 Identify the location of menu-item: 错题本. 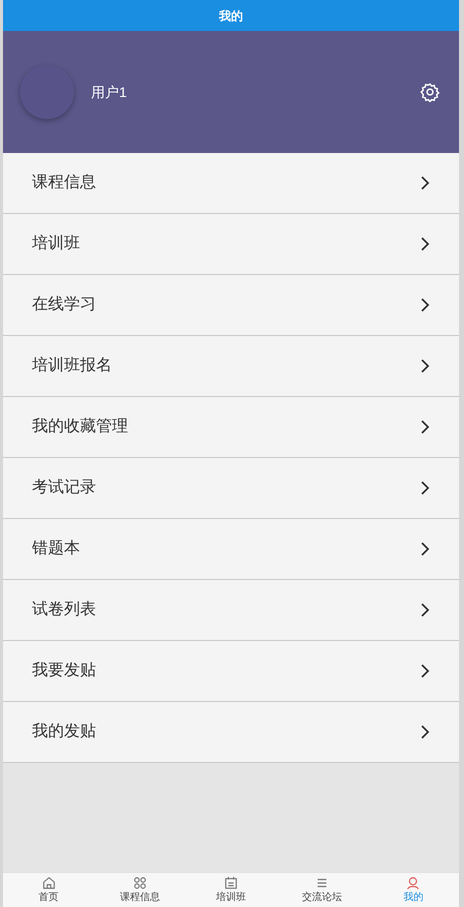
(231, 549).